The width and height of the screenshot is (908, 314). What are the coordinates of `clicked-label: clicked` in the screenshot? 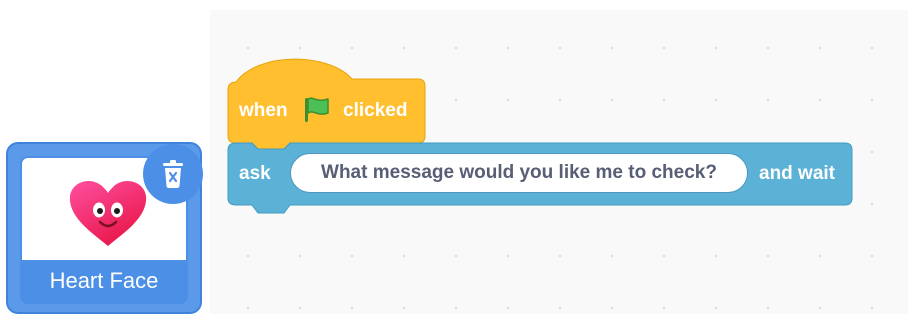 It's located at (375, 110).